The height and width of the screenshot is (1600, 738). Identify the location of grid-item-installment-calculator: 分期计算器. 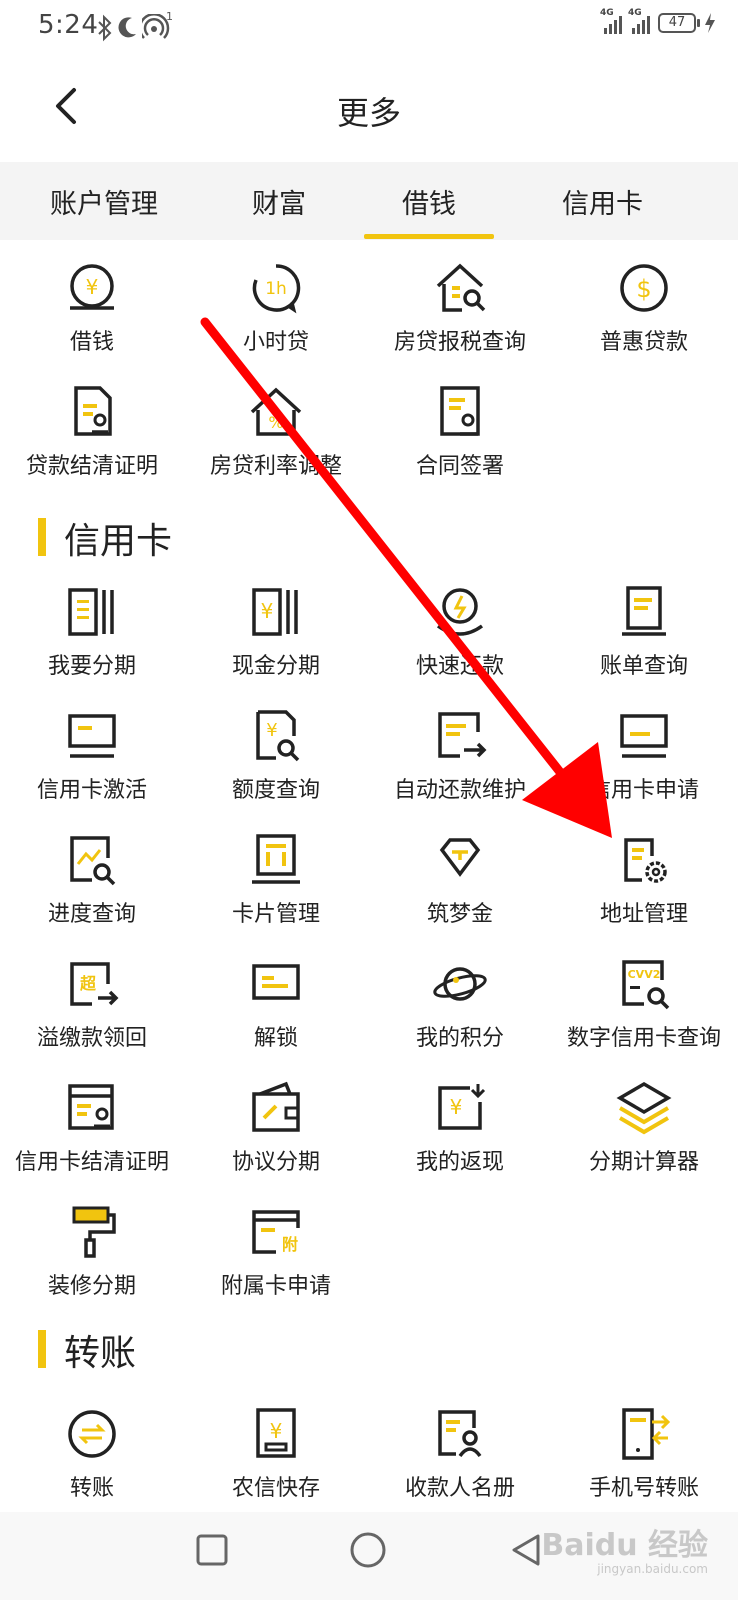
(644, 1121).